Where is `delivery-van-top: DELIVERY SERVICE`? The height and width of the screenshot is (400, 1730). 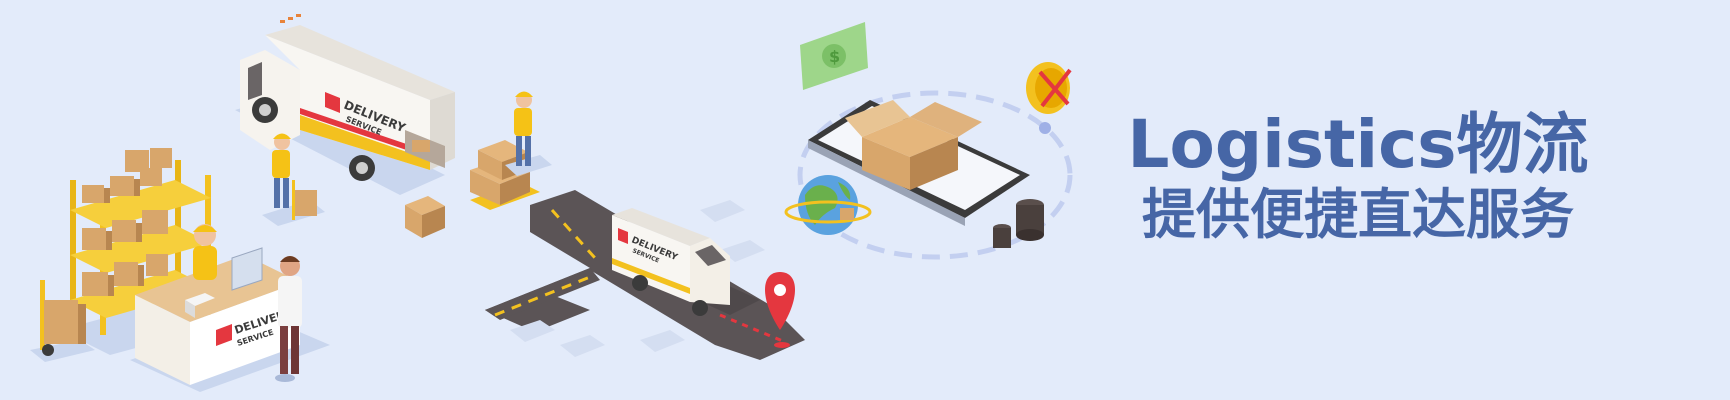 delivery-van-top: DELIVERY SERVICE is located at coordinates (345, 104).